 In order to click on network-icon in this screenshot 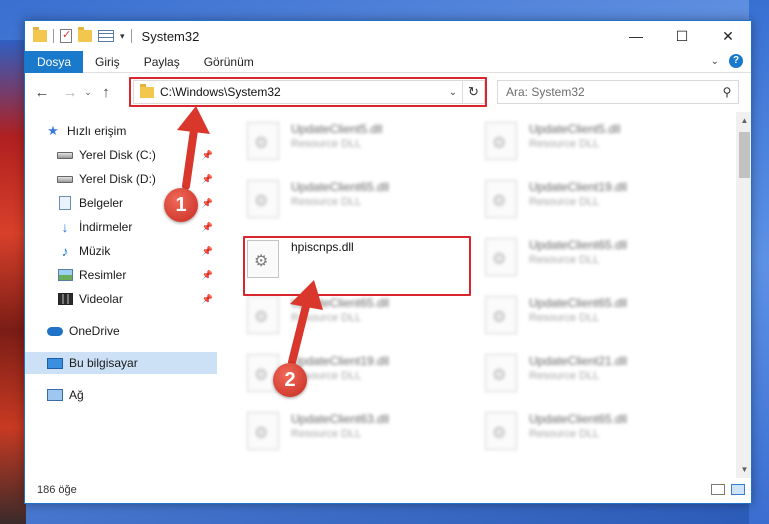, I will do `click(55, 395)`.